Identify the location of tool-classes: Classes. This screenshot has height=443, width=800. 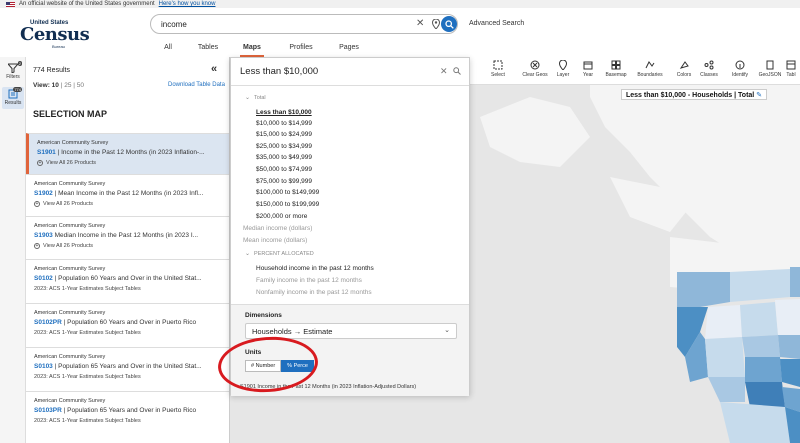
(709, 68).